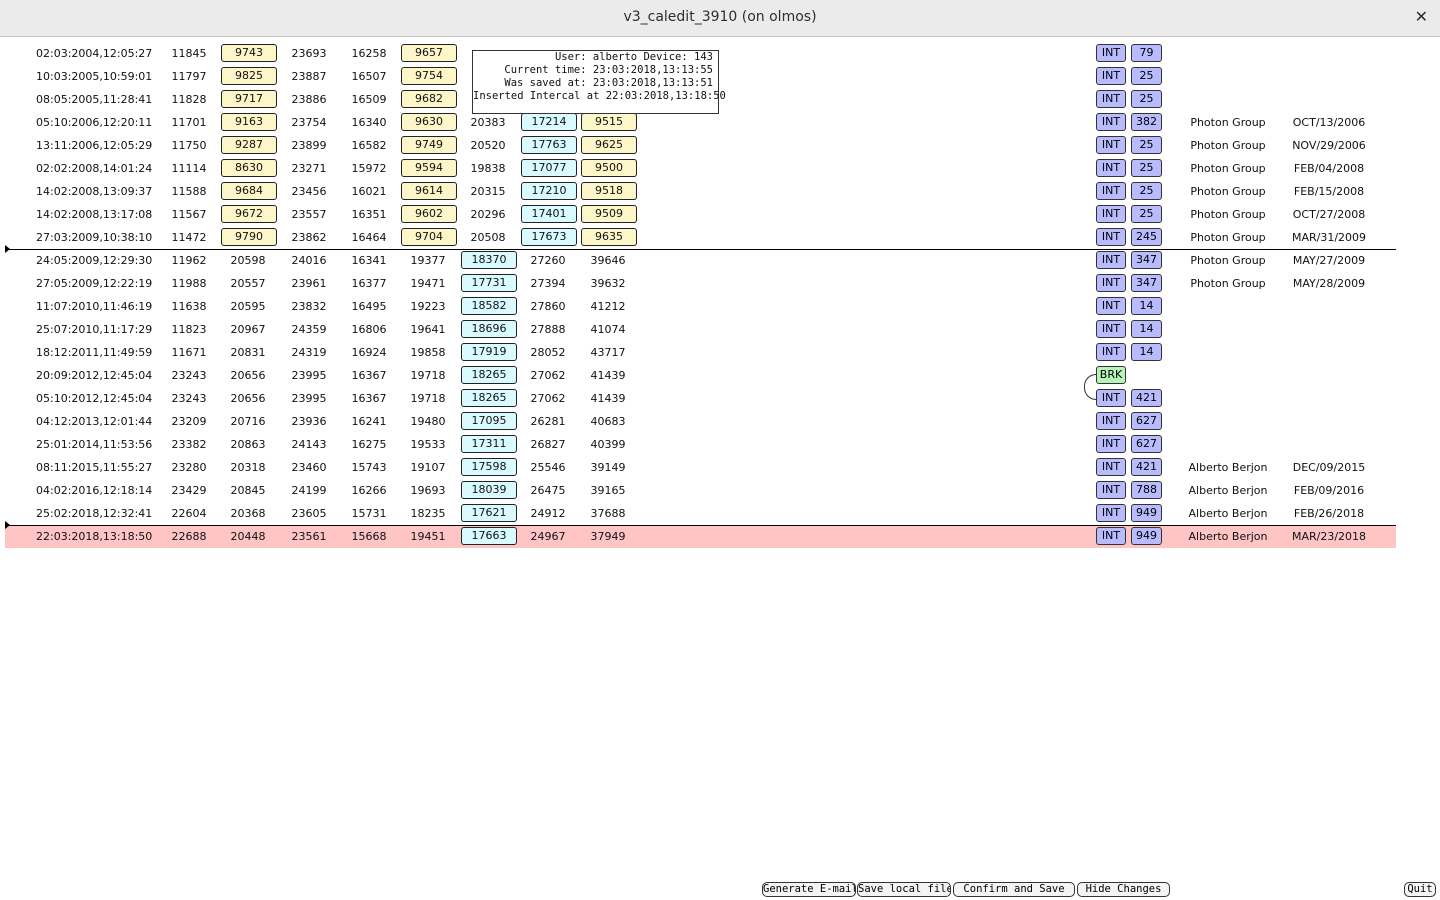 The height and width of the screenshot is (900, 1440). Describe the element at coordinates (1123, 889) in the screenshot. I see `hide-changes-button: Hide Changes` at that location.